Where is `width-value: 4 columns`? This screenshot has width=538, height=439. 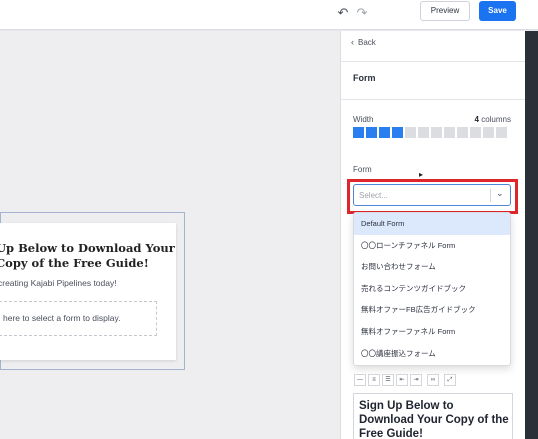 width-value: 4 columns is located at coordinates (493, 119).